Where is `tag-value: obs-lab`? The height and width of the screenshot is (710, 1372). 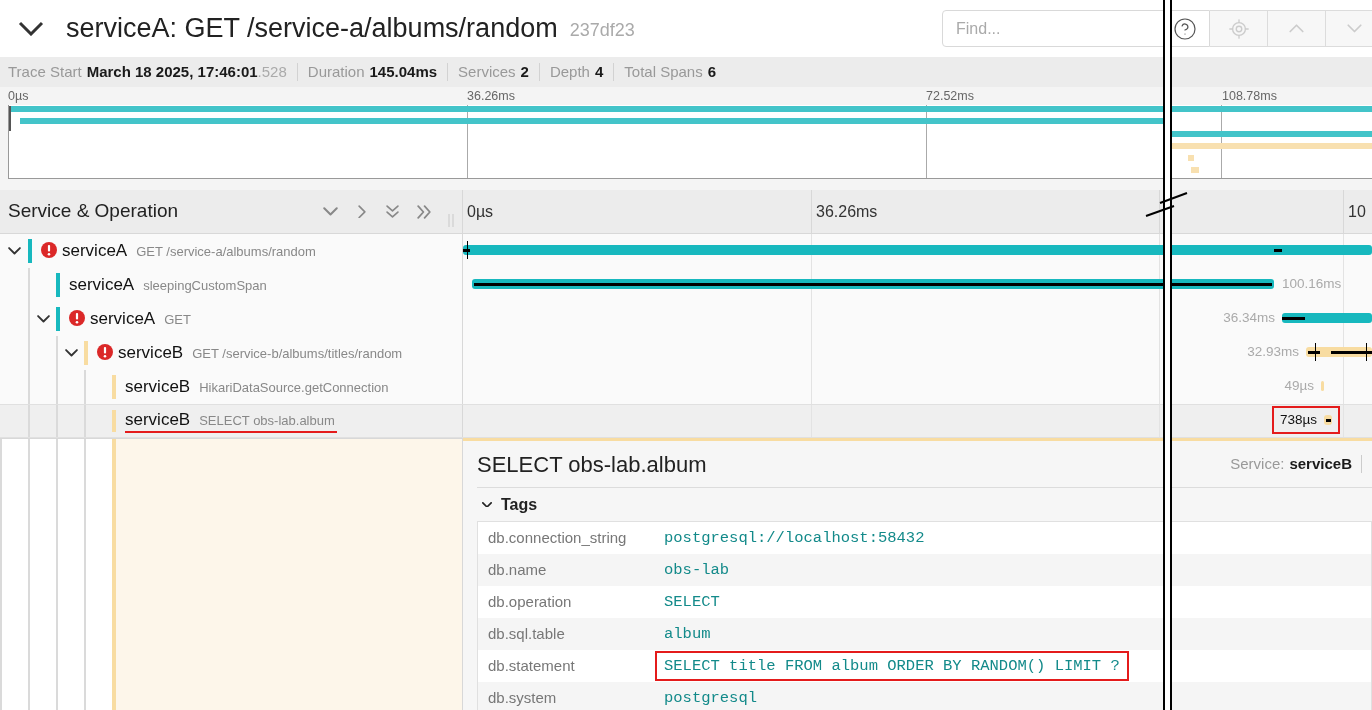 tag-value: obs-lab is located at coordinates (697, 570).